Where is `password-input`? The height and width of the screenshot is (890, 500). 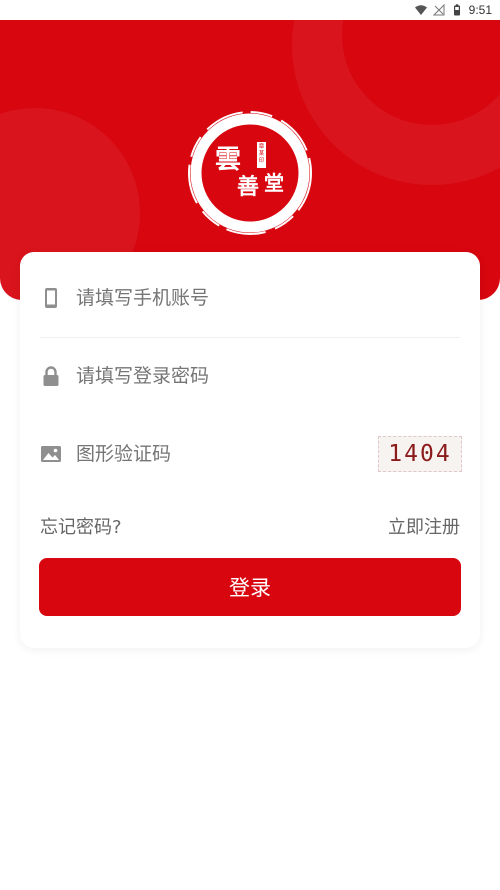
password-input is located at coordinates (268, 376).